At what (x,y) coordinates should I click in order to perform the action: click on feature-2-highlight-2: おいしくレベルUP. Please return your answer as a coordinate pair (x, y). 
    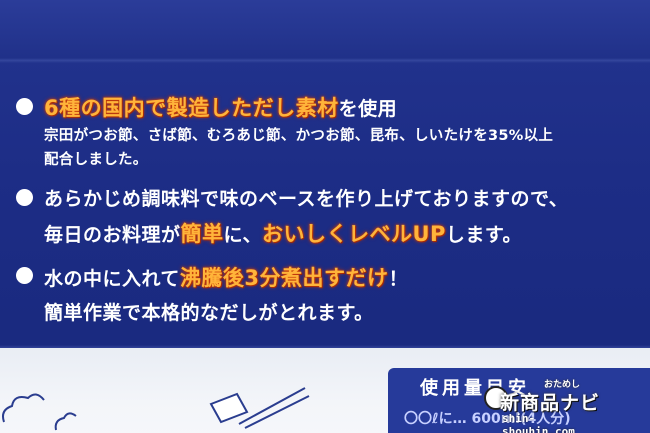
    Looking at the image, I should click on (353, 234).